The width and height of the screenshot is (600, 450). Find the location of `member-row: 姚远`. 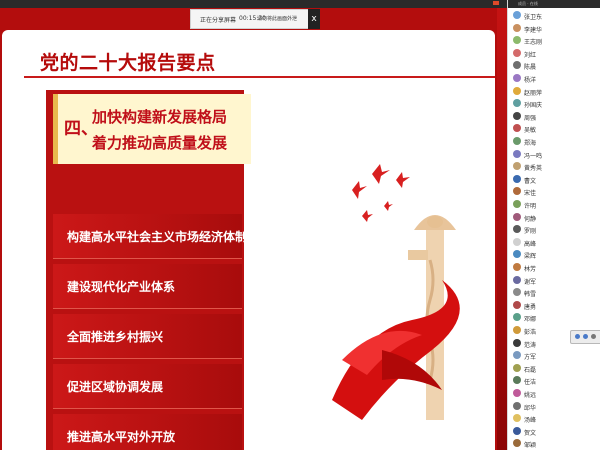

member-row: 姚远 is located at coordinates (554, 393).